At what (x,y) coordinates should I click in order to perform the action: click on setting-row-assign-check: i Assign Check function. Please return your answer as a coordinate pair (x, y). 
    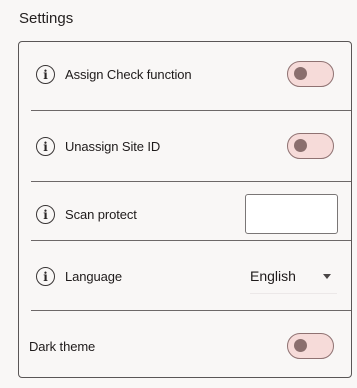
    Looking at the image, I should click on (185, 74).